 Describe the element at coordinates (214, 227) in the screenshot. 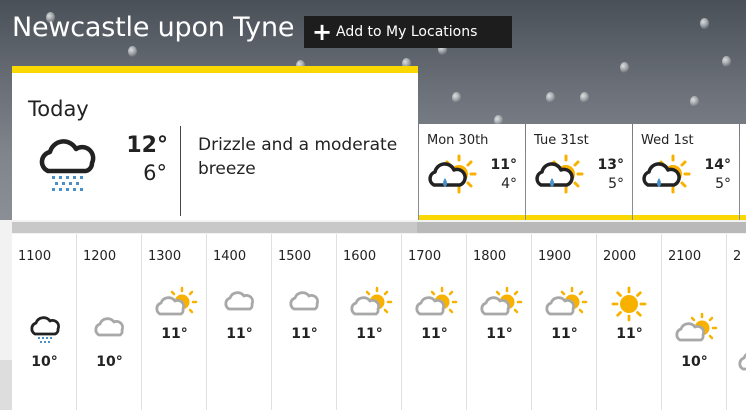

I see `scrollbar-thumb` at that location.